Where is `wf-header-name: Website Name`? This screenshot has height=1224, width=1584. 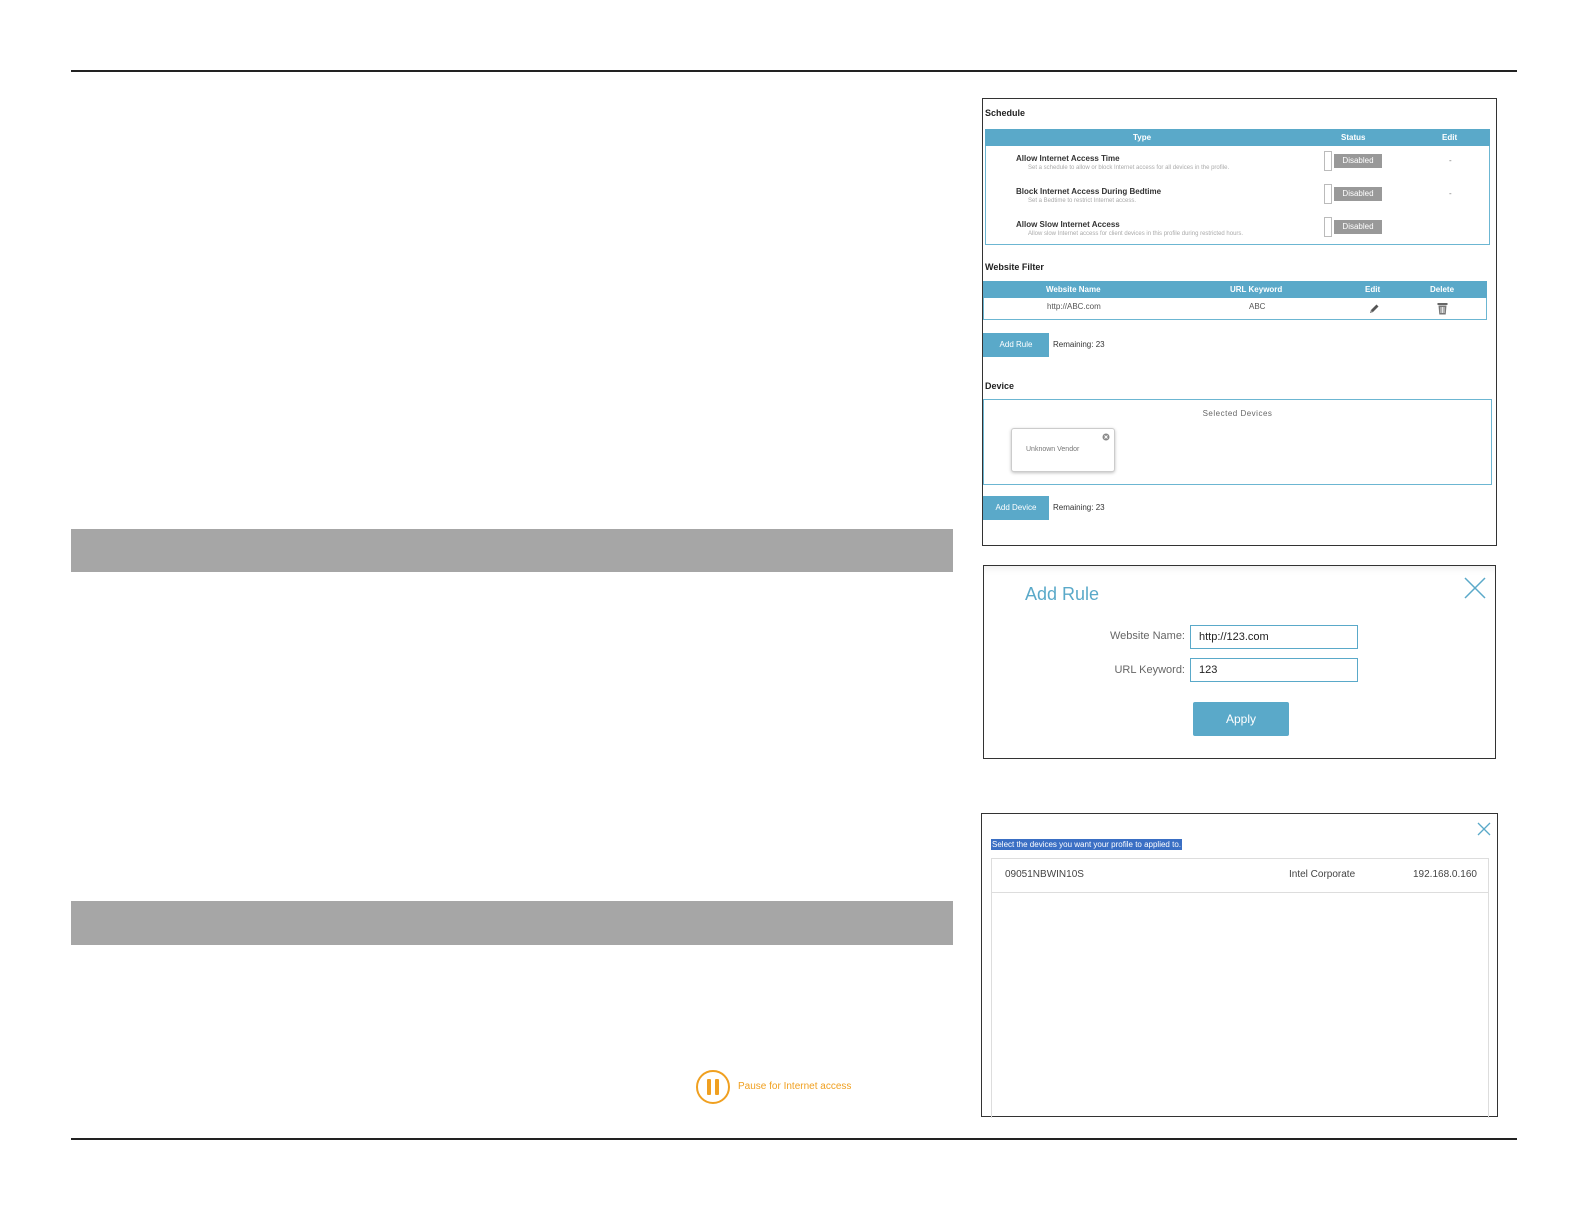
wf-header-name: Website Name is located at coordinates (1073, 289).